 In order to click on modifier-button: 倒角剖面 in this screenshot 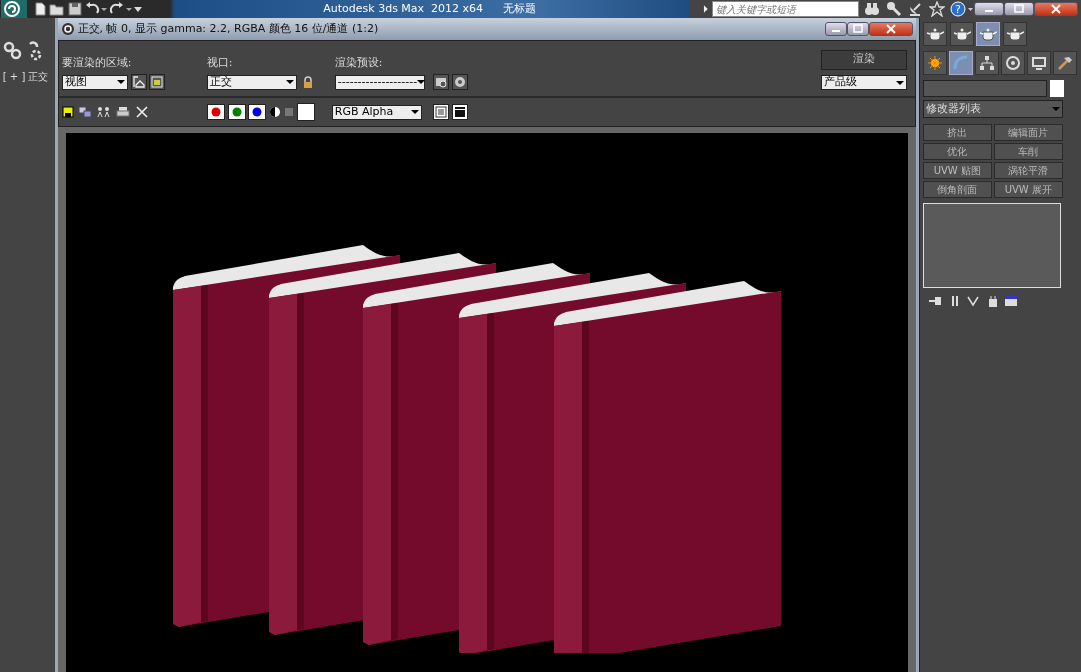, I will do `click(957, 189)`.